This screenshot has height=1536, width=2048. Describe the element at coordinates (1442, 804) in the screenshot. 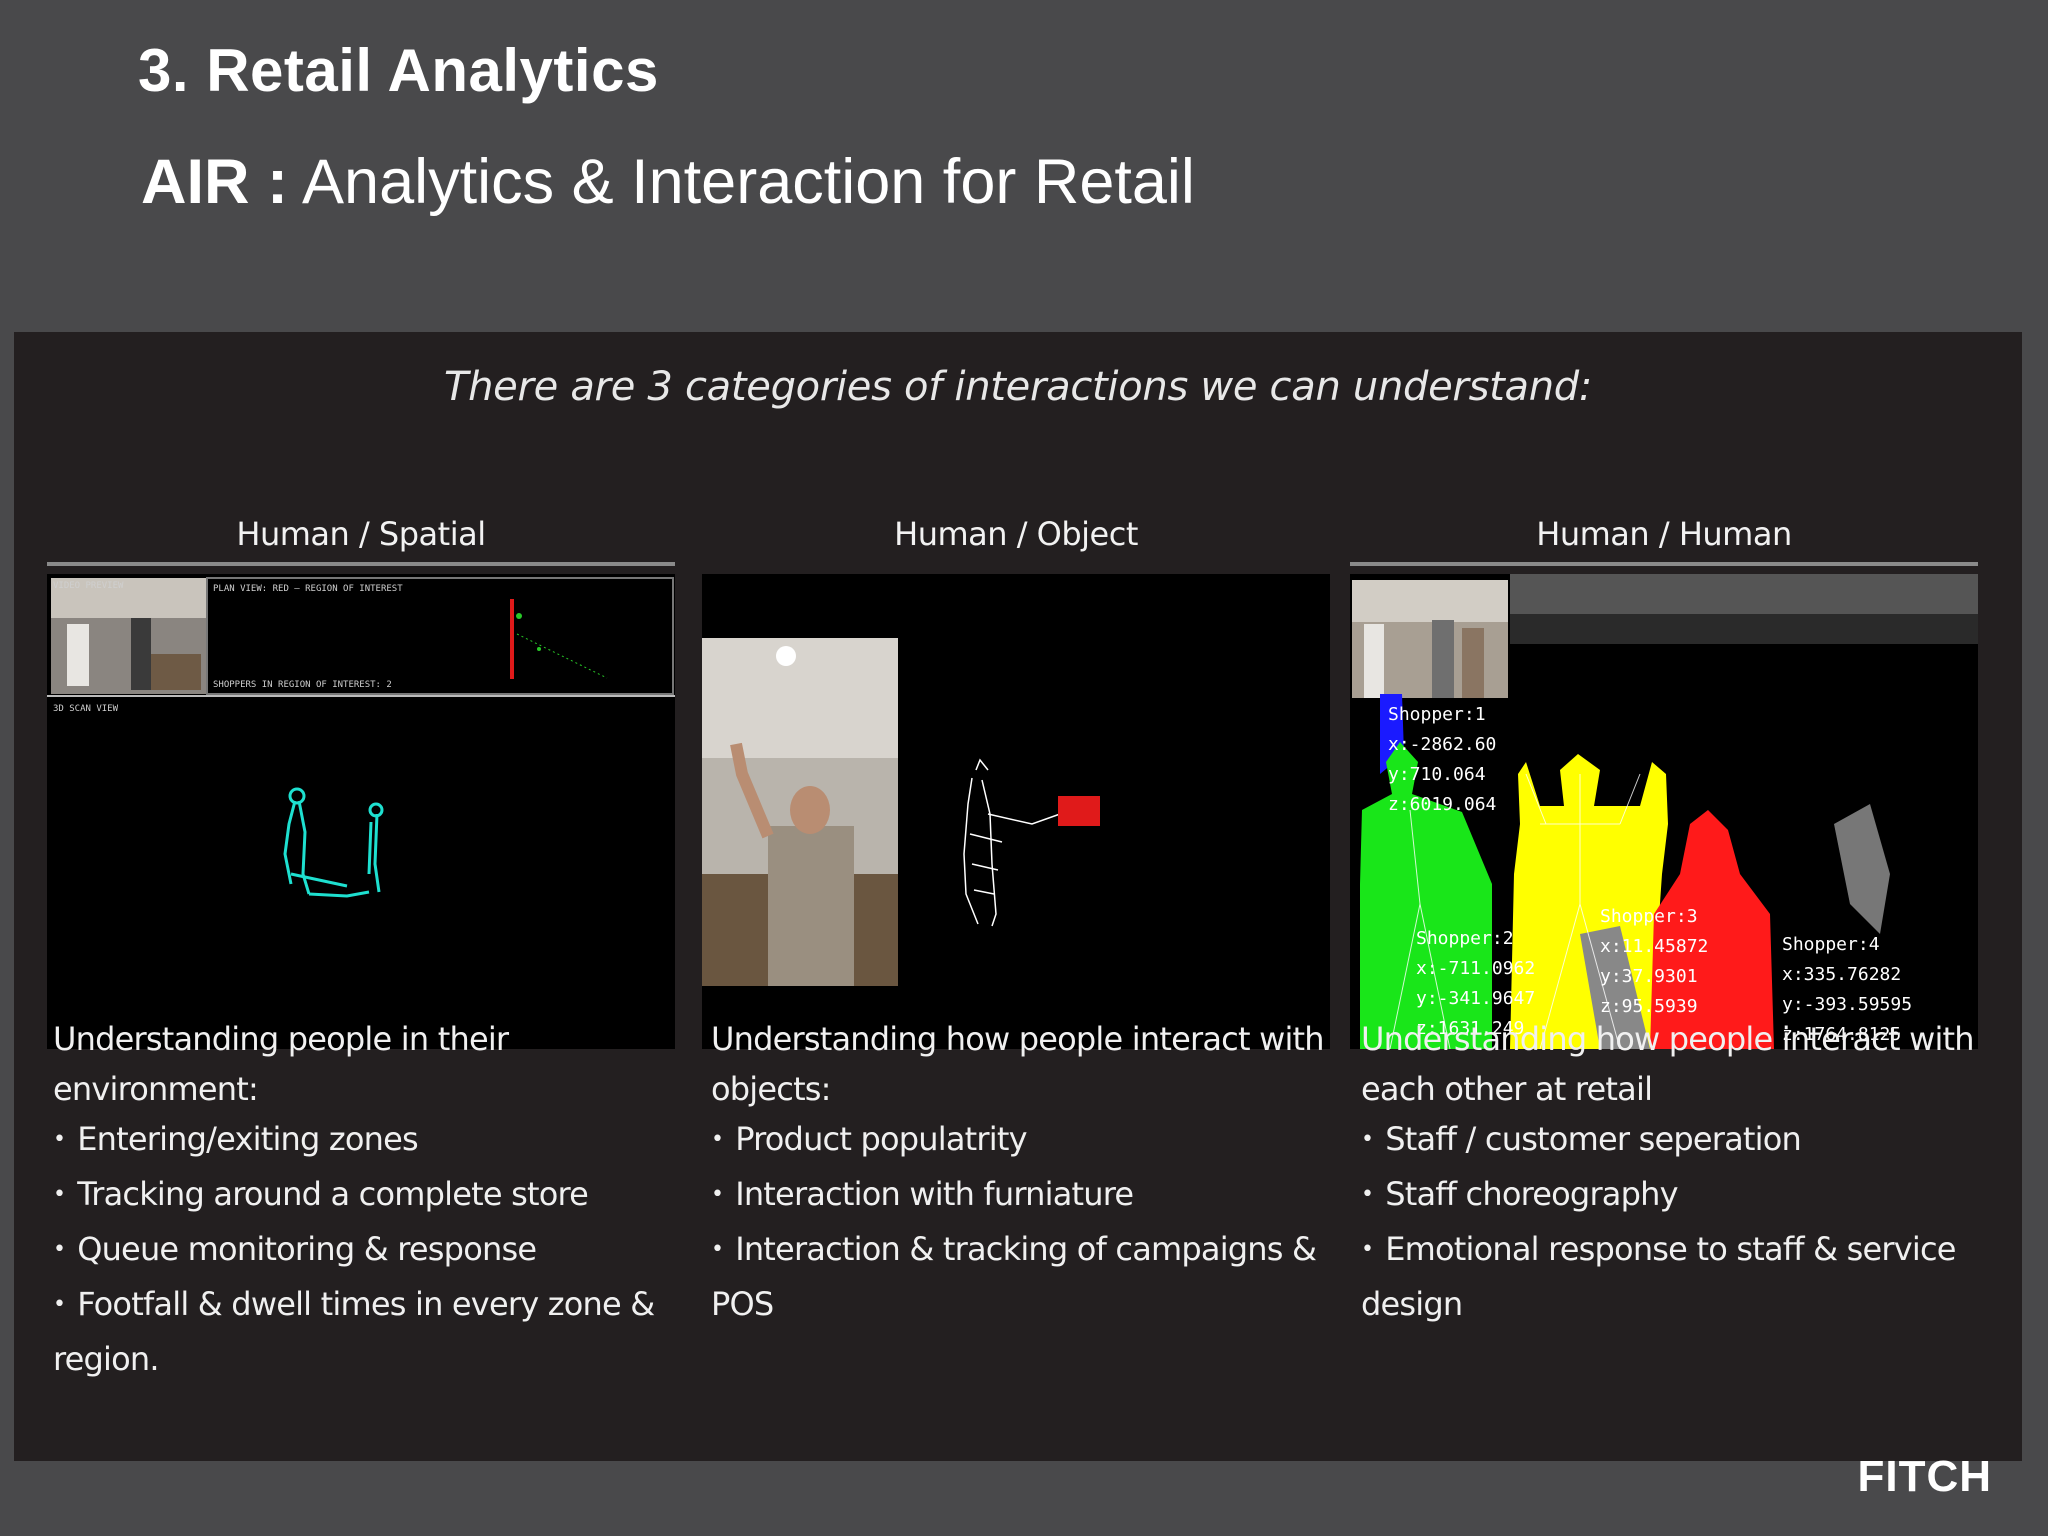

I see `shopper-1-z: z:6019.064` at that location.